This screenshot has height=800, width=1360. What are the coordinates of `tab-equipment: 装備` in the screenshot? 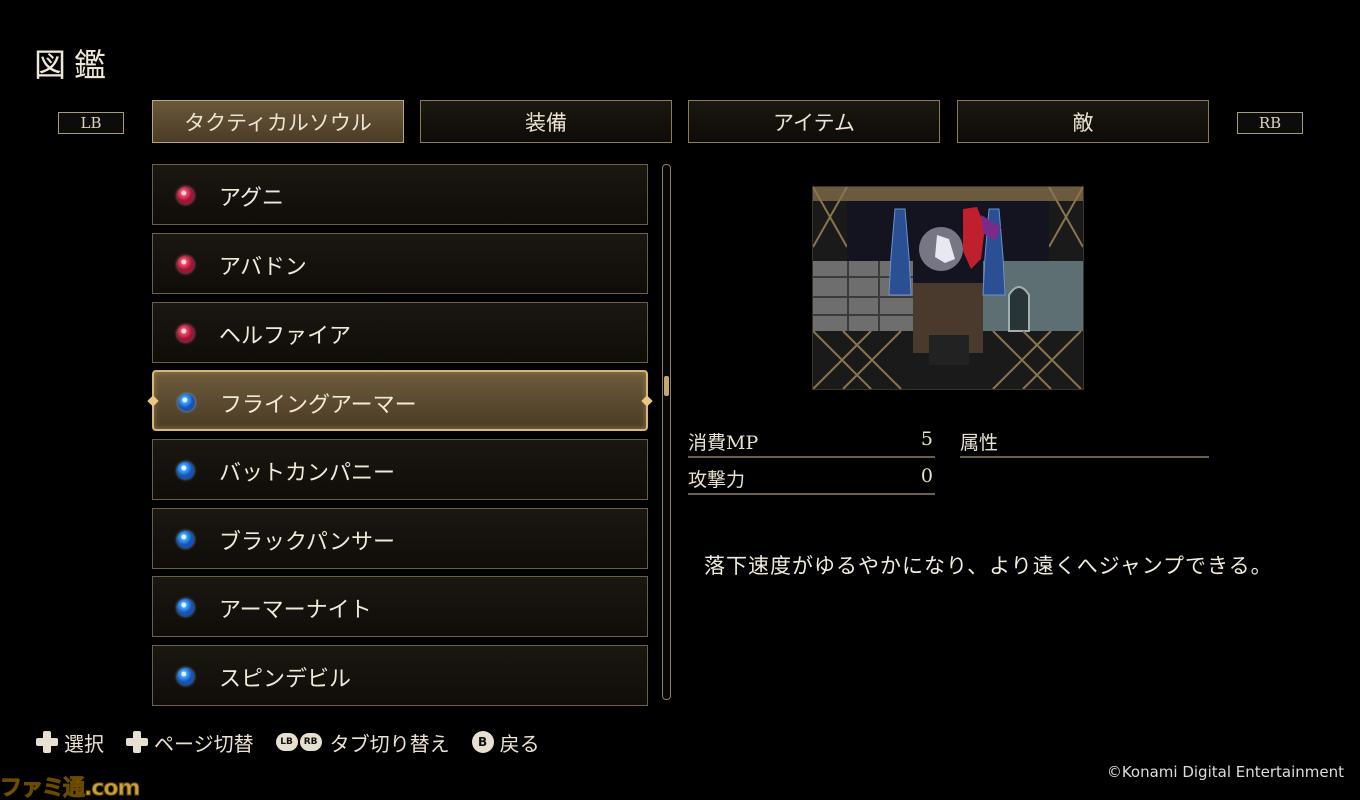 It's located at (546, 121).